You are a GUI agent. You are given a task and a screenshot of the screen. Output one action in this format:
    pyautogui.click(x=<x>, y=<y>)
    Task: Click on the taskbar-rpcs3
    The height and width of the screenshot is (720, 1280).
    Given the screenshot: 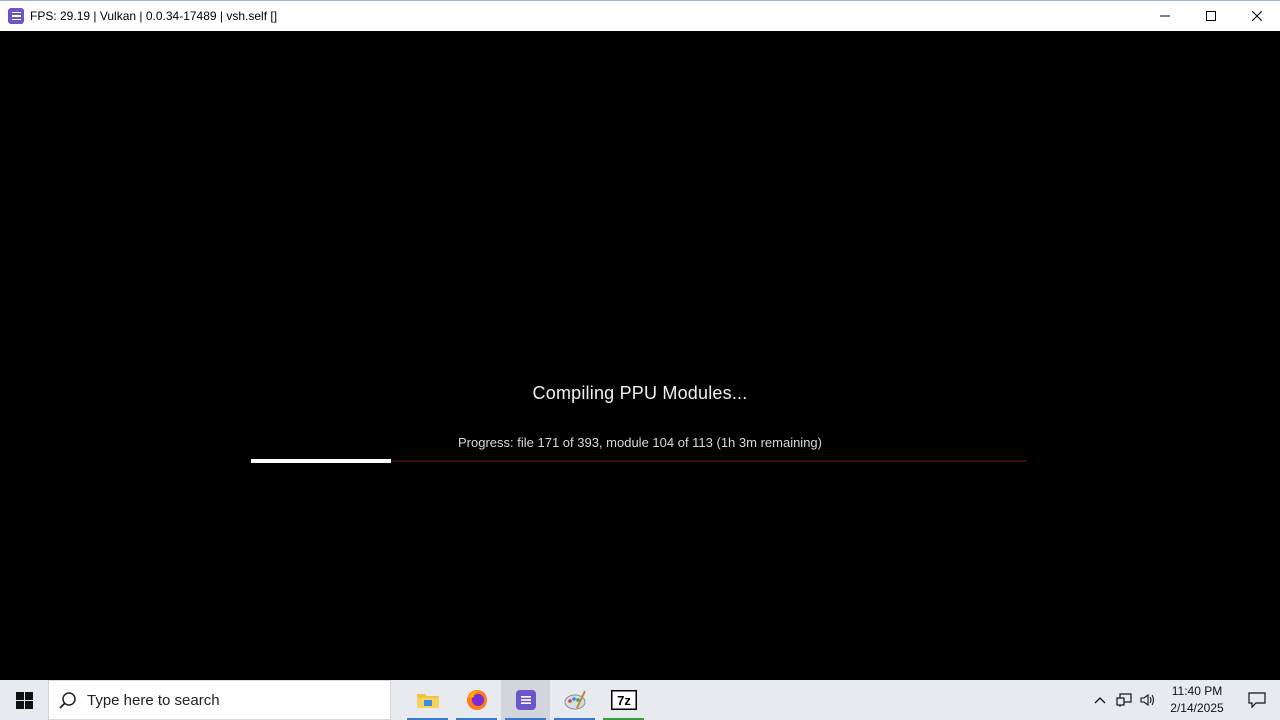 What is the action you would take?
    pyautogui.click(x=525, y=700)
    